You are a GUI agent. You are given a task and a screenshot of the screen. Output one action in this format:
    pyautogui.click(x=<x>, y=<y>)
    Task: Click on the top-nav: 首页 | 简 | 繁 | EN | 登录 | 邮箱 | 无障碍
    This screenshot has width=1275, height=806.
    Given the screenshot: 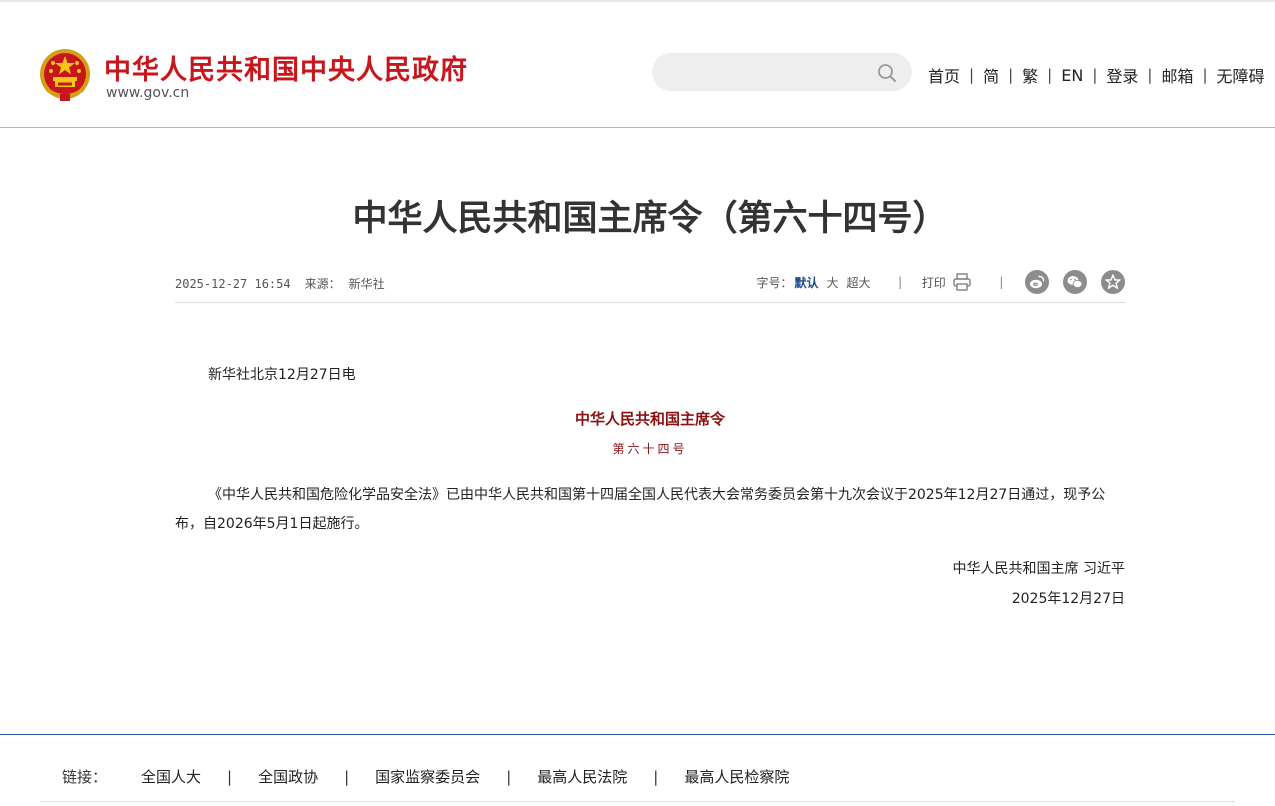 What is the action you would take?
    pyautogui.click(x=1096, y=75)
    